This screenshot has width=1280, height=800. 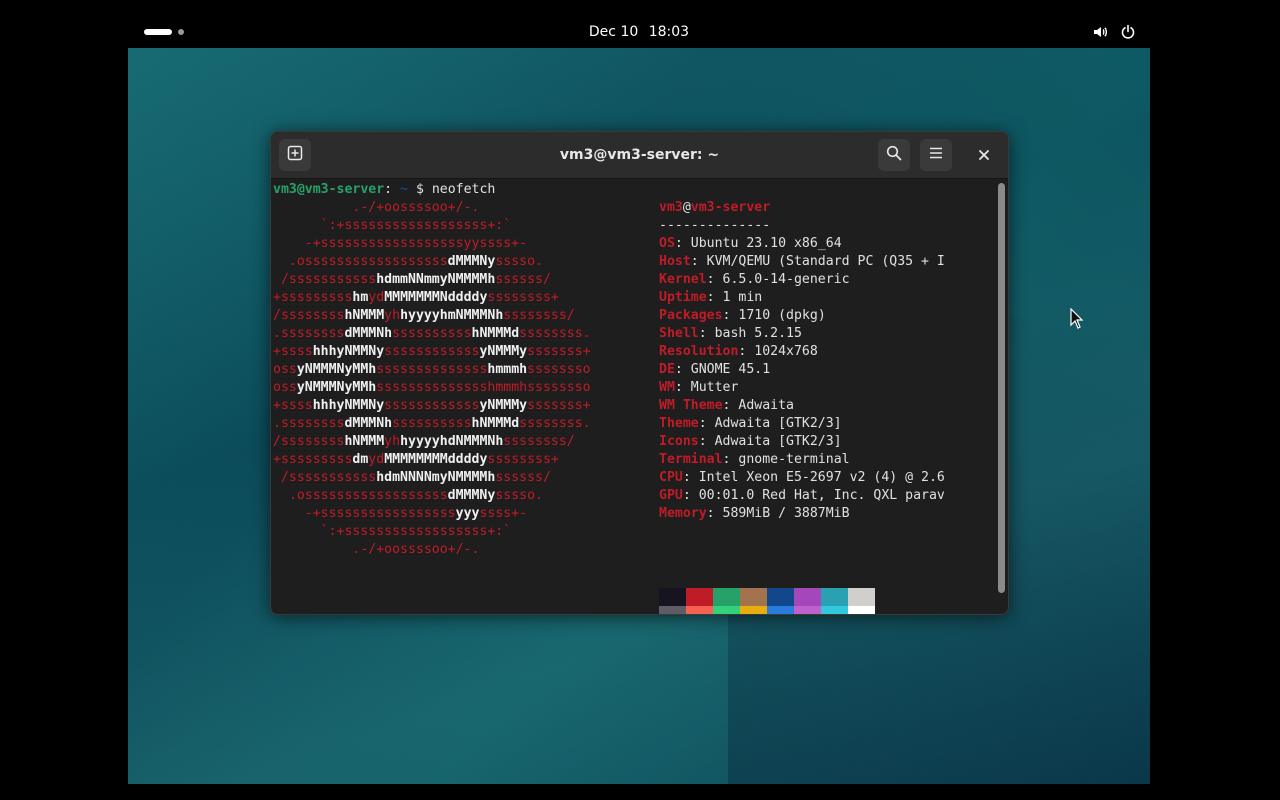 What do you see at coordinates (364, 441) in the screenshot?
I see `logo-segment: hNMMM` at bounding box center [364, 441].